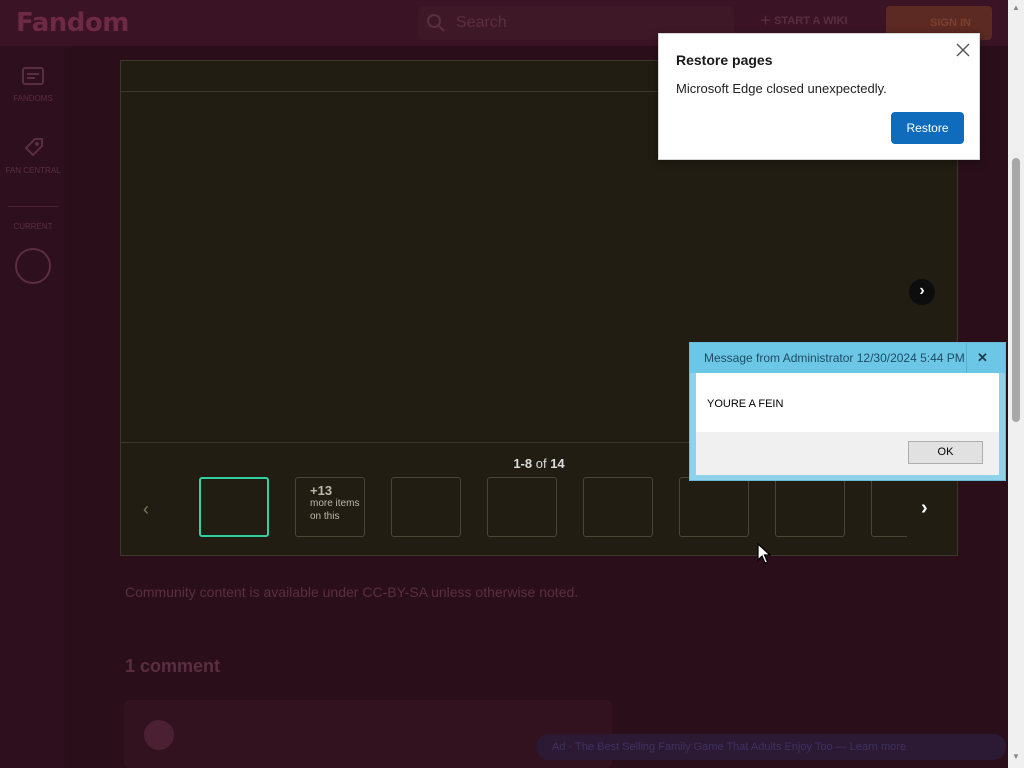 This screenshot has height=768, width=1024. Describe the element at coordinates (33, 206) in the screenshot. I see `sidebar-divider` at that location.